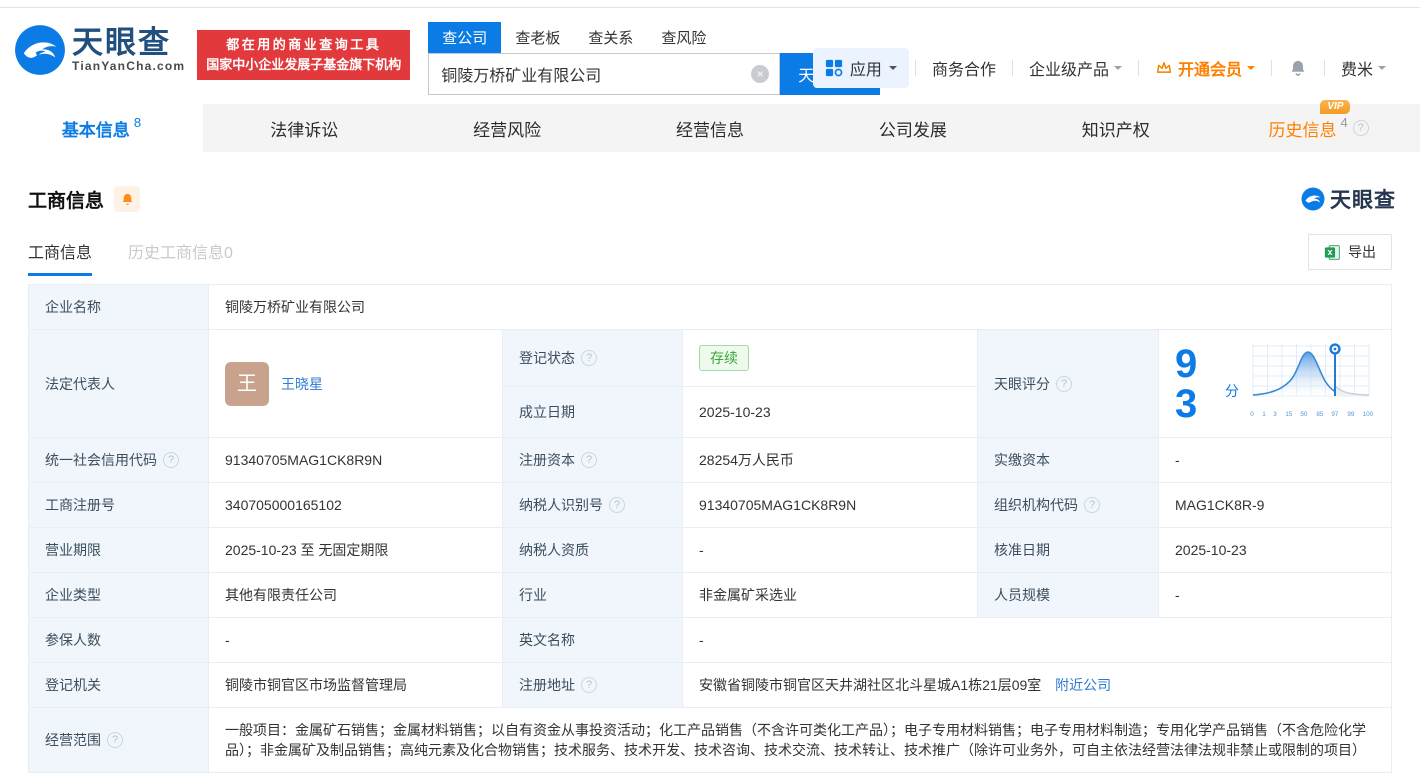 This screenshot has height=773, width=1420. What do you see at coordinates (710, 4) in the screenshot?
I see `top-divider` at bounding box center [710, 4].